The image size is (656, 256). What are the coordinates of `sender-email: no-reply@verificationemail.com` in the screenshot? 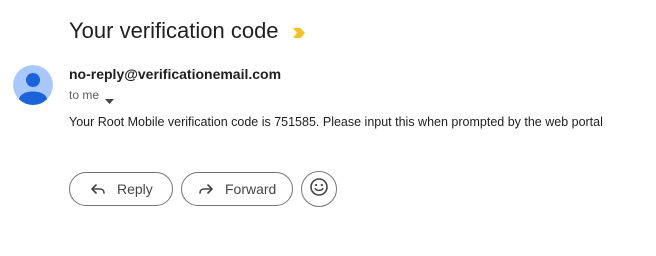 It's located at (175, 74).